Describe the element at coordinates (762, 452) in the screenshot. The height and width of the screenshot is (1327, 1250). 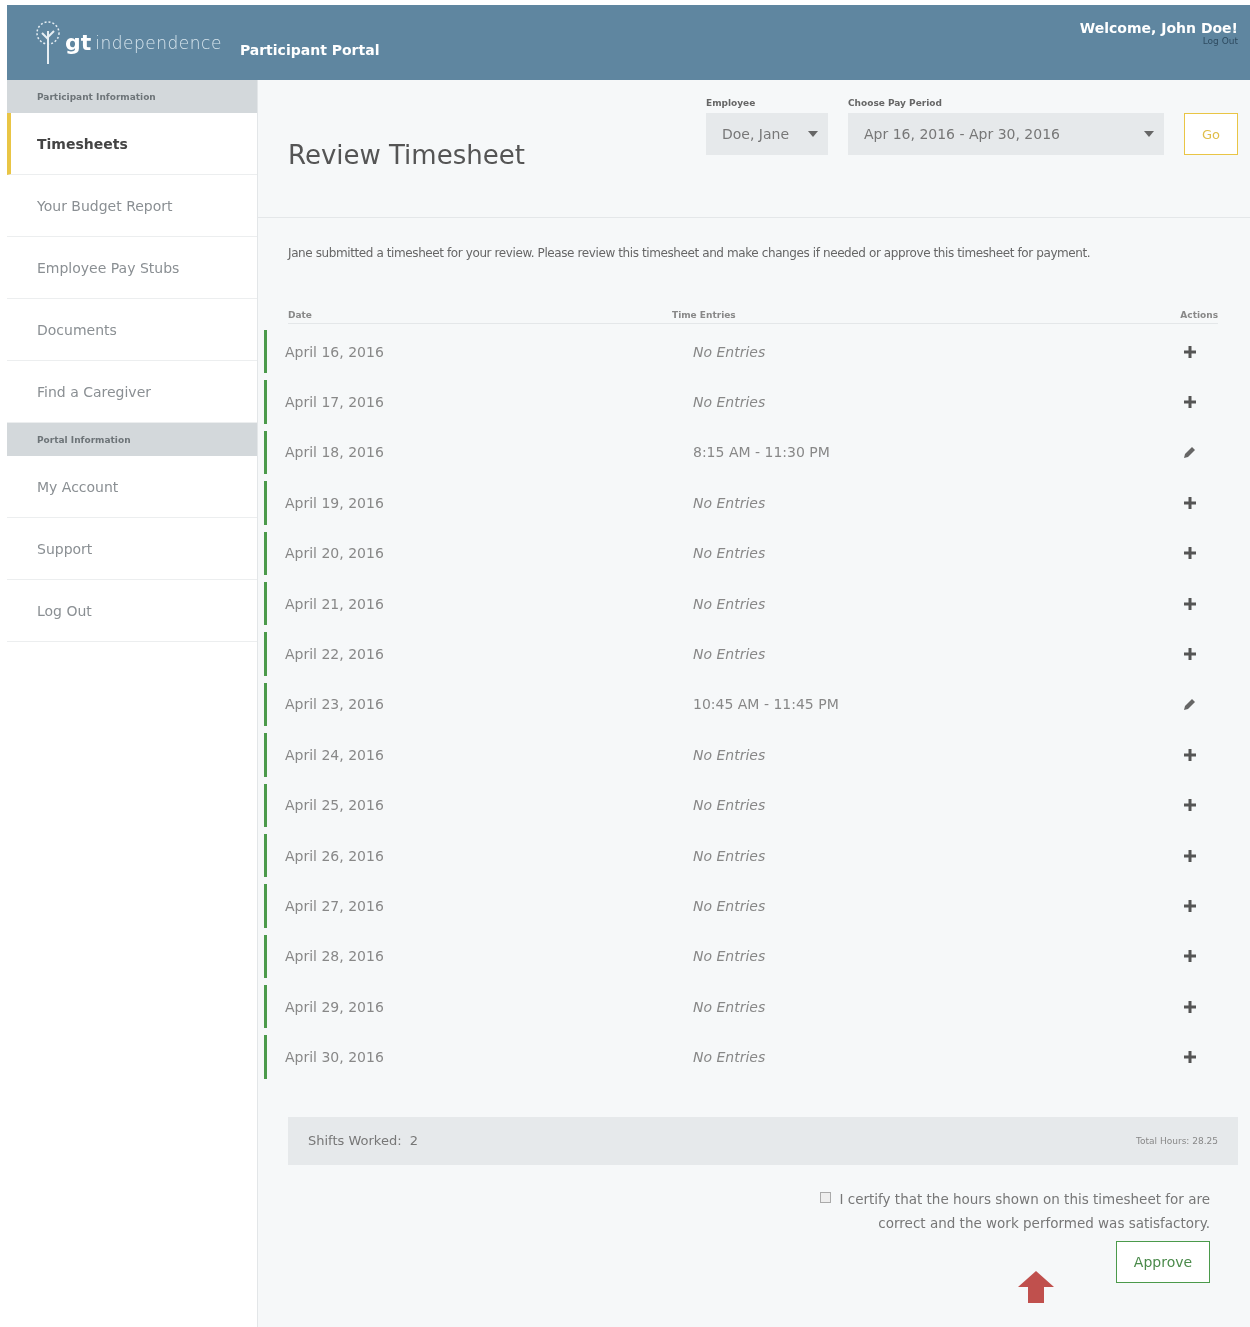
I see `time-entries-cell-text: 8:15 AM - 11:30 PM` at that location.